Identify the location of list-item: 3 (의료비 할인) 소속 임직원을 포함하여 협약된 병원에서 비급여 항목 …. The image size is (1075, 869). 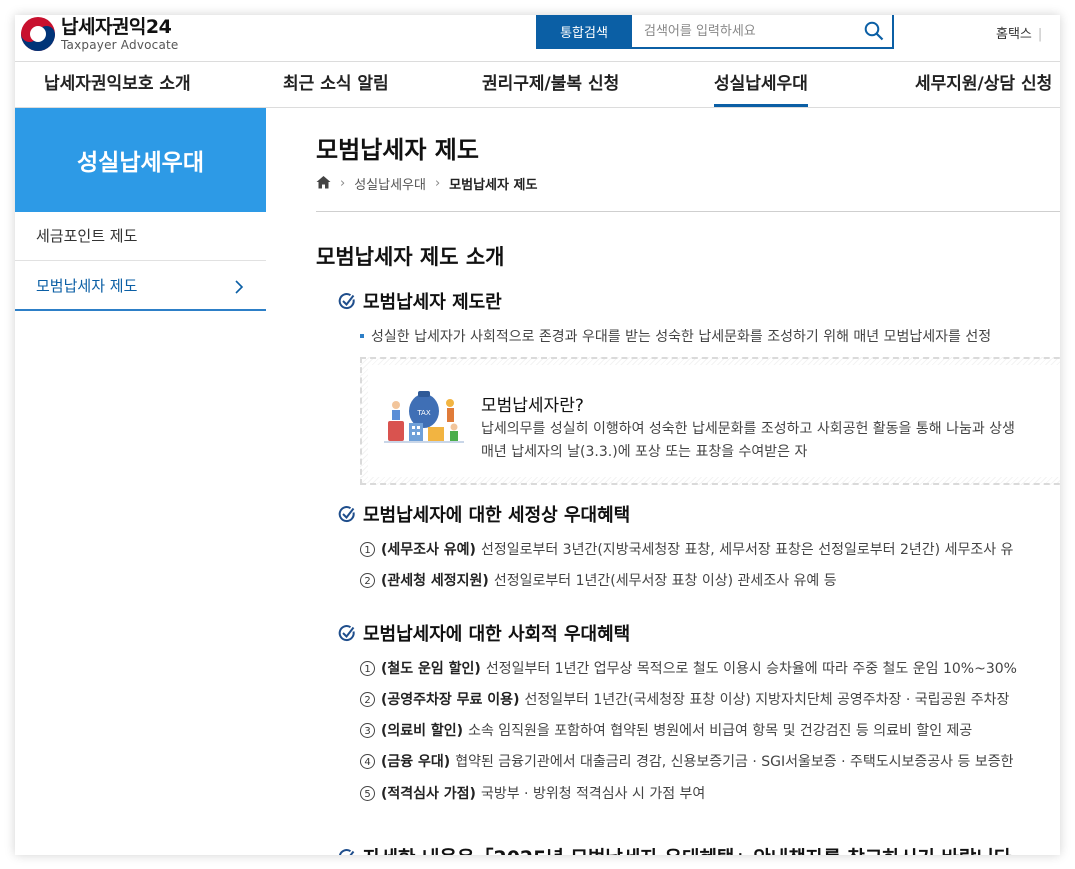
(666, 730).